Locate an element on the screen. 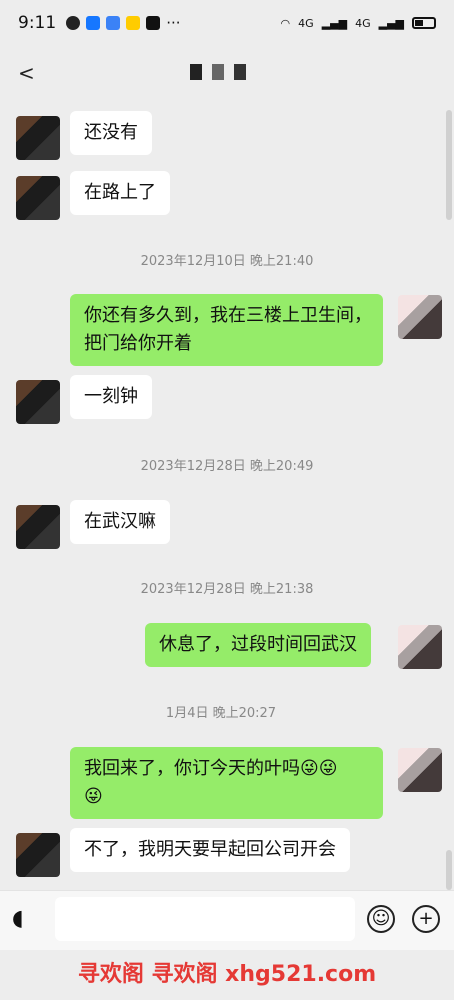 The image size is (454, 1000). message-bubble-outgoing: 我回来了，你订今天的叶吗😜😜 😜 is located at coordinates (226, 783).